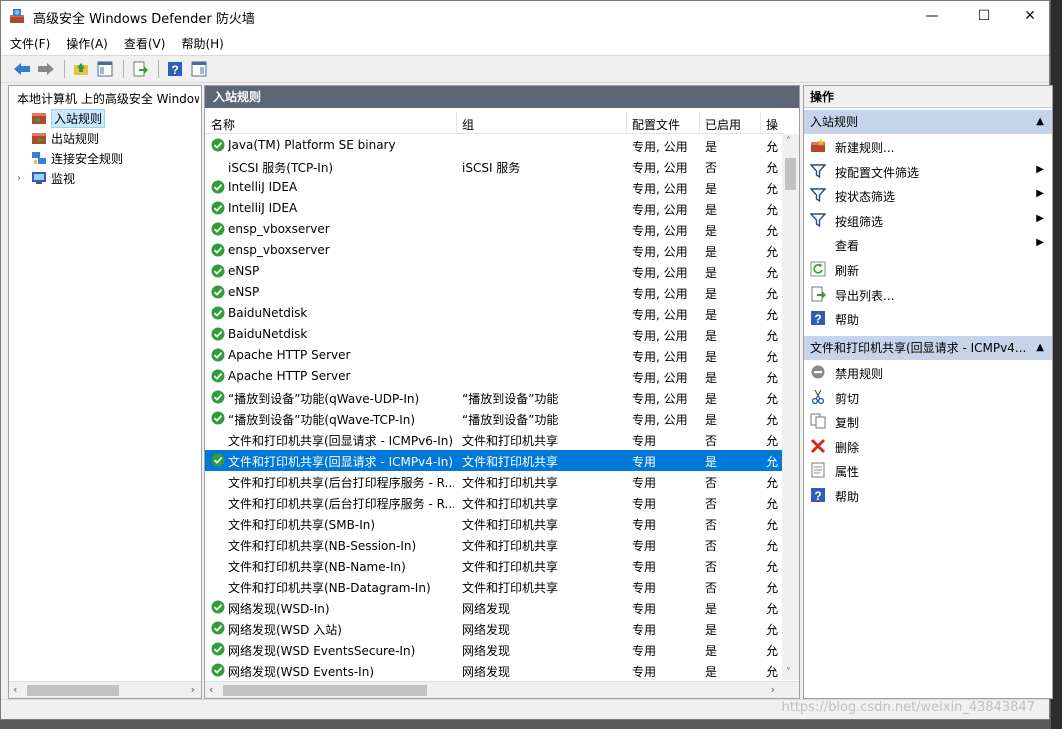  I want to click on rule-enabled-cell: 否, so click(711, 483).